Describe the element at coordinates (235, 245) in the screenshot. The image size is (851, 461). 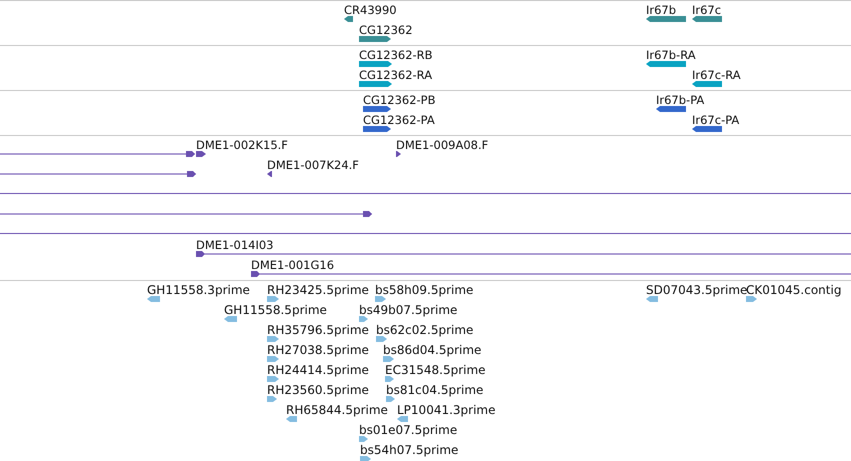
I see `clone-label: DME1-014I03` at that location.